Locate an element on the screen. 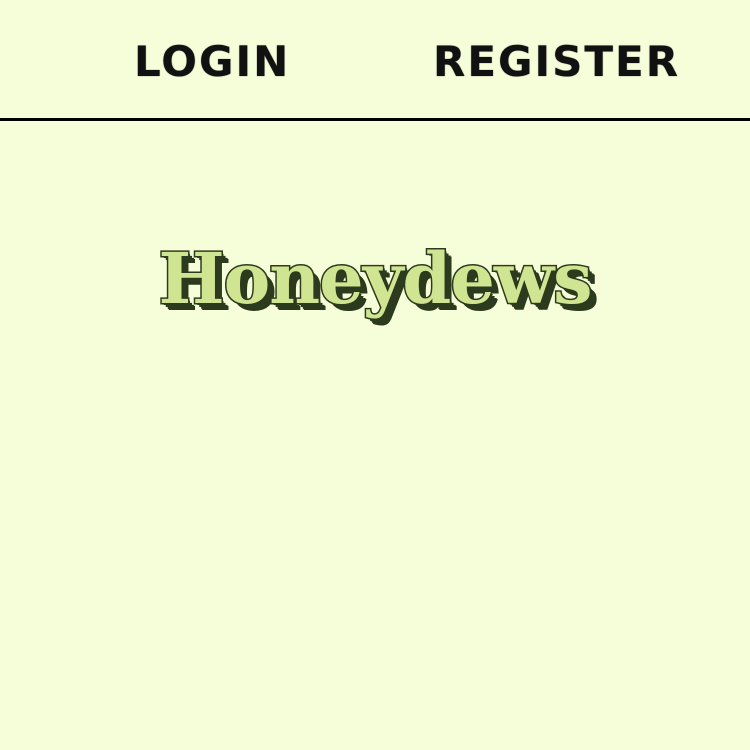  register-link: REGISTER is located at coordinates (556, 62).